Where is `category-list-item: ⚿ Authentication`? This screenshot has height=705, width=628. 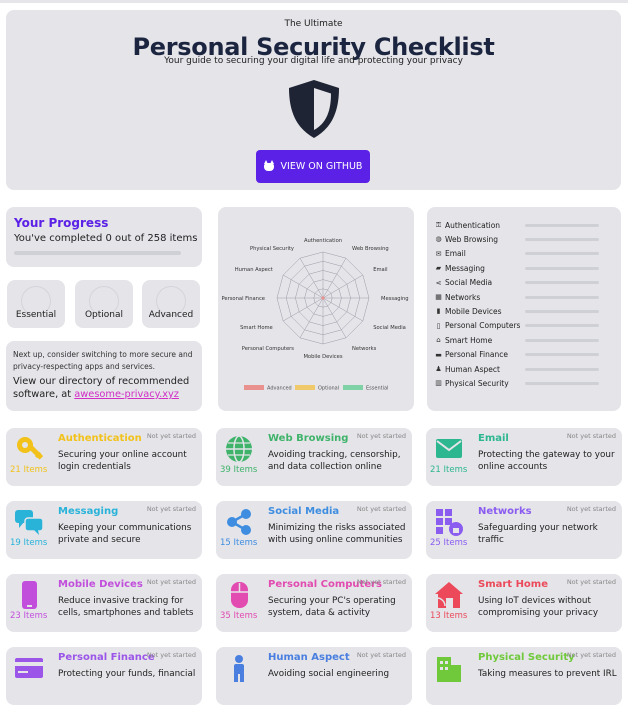
category-list-item: ⚿ Authentication is located at coordinates (524, 225).